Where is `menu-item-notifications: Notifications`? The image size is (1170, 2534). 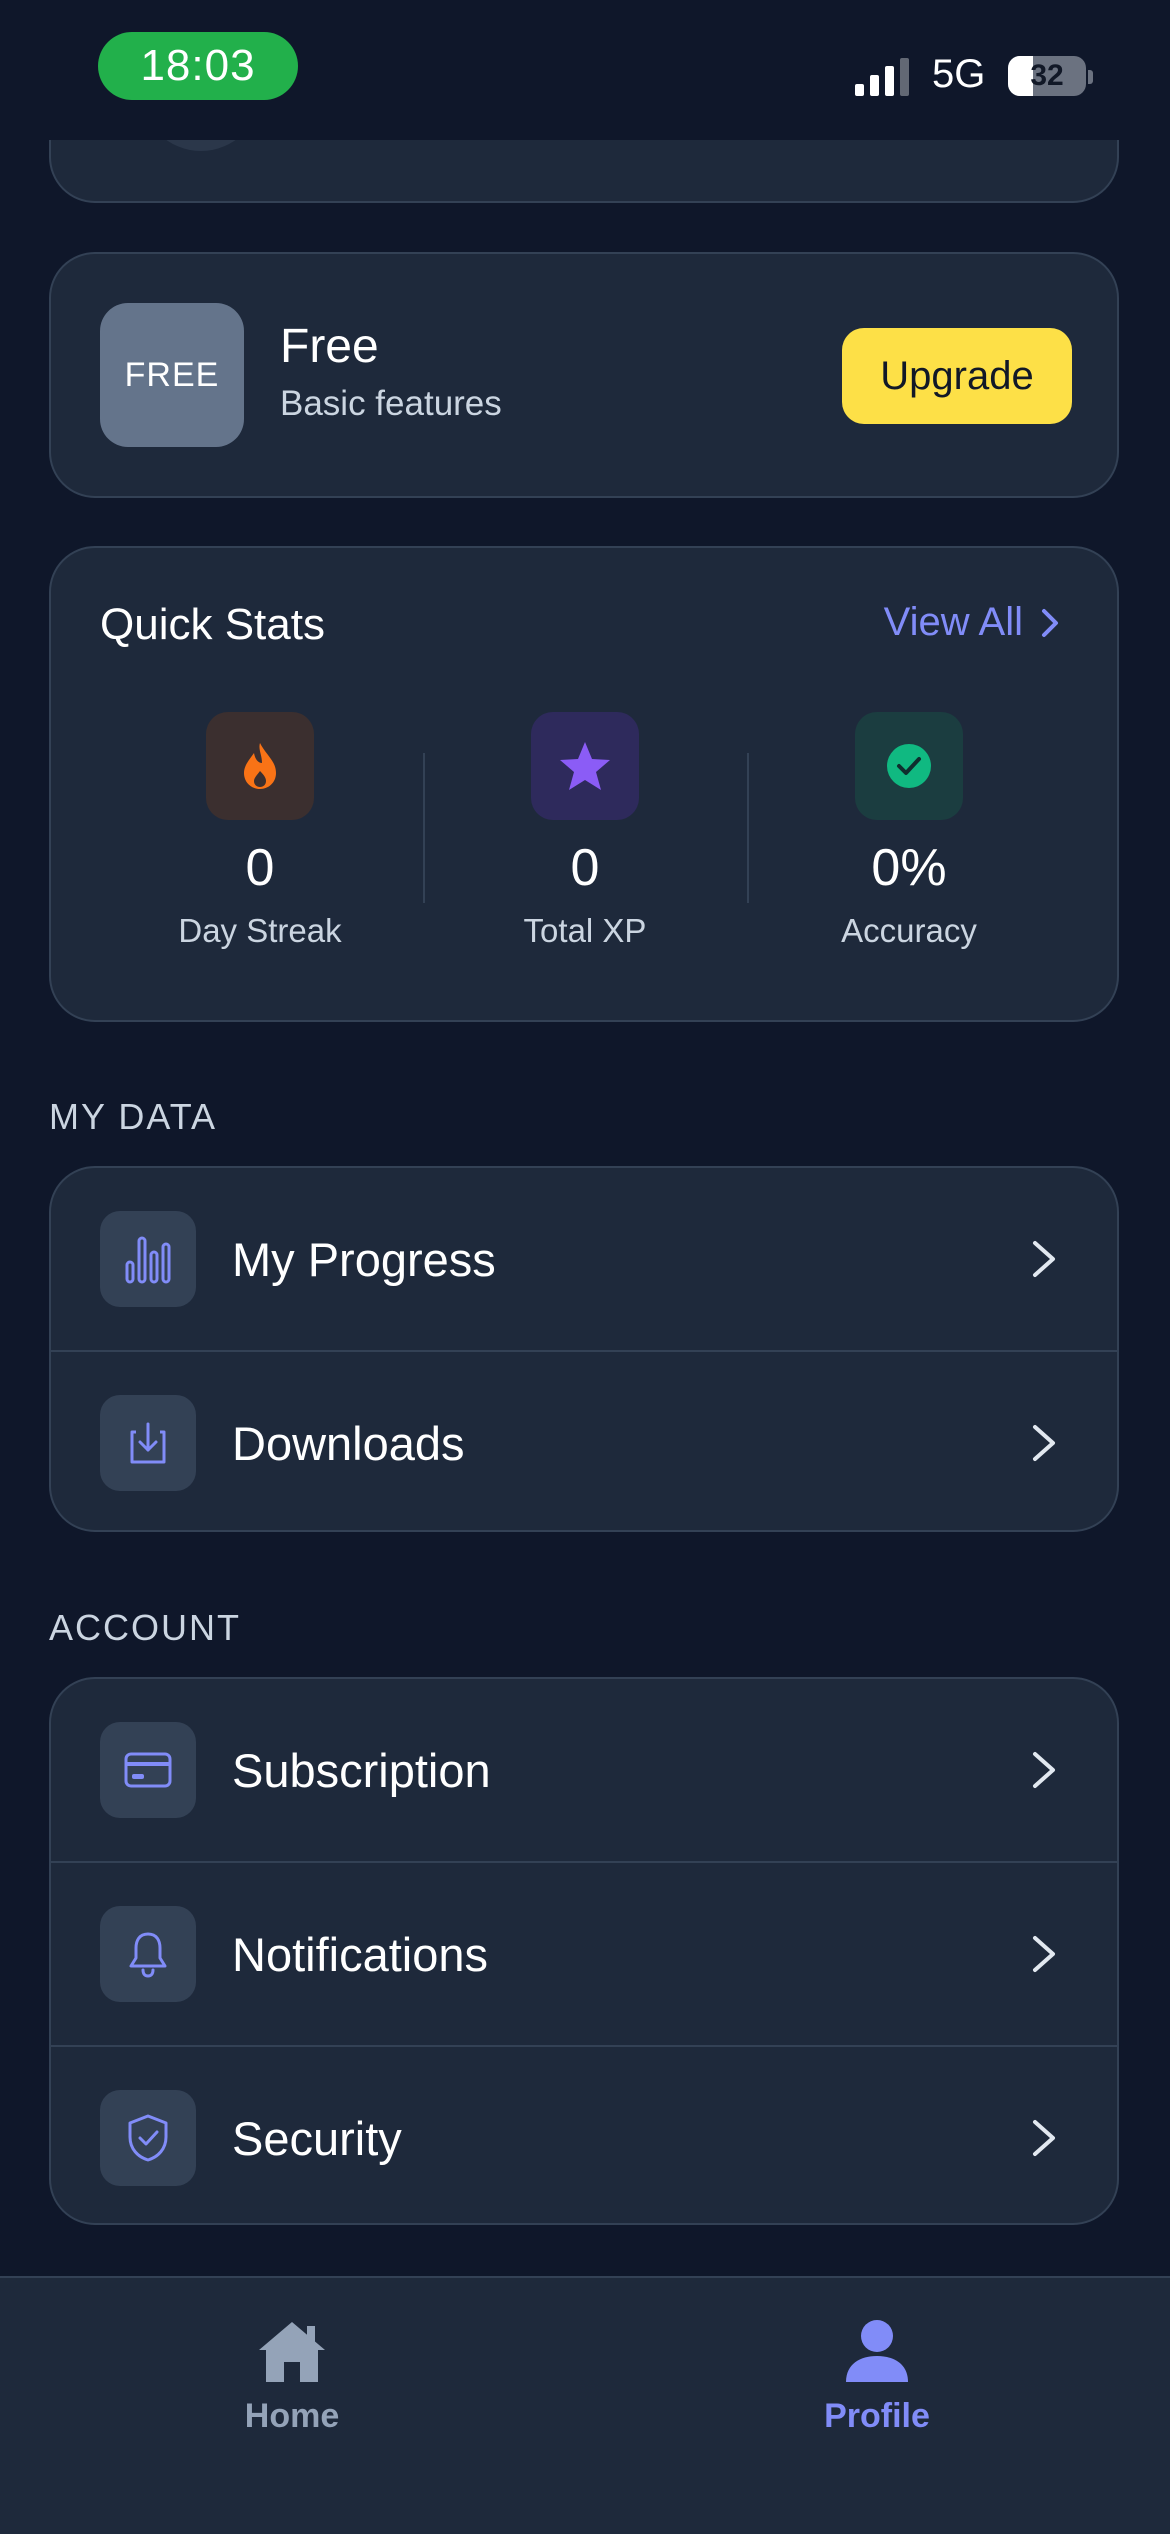 menu-item-notifications: Notifications is located at coordinates (584, 1955).